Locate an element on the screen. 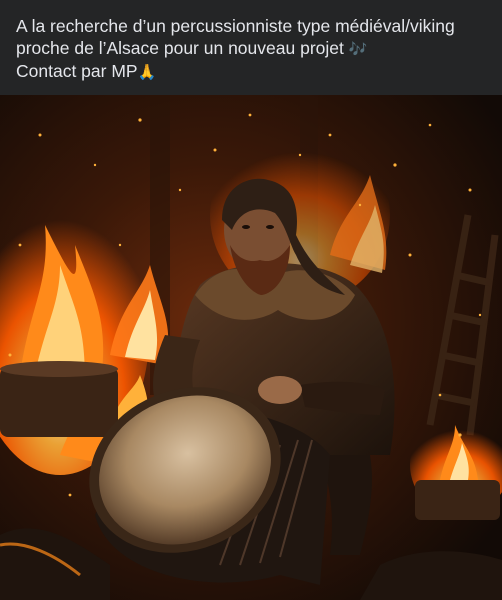  music-notes-icon: 🎶 is located at coordinates (358, 49).